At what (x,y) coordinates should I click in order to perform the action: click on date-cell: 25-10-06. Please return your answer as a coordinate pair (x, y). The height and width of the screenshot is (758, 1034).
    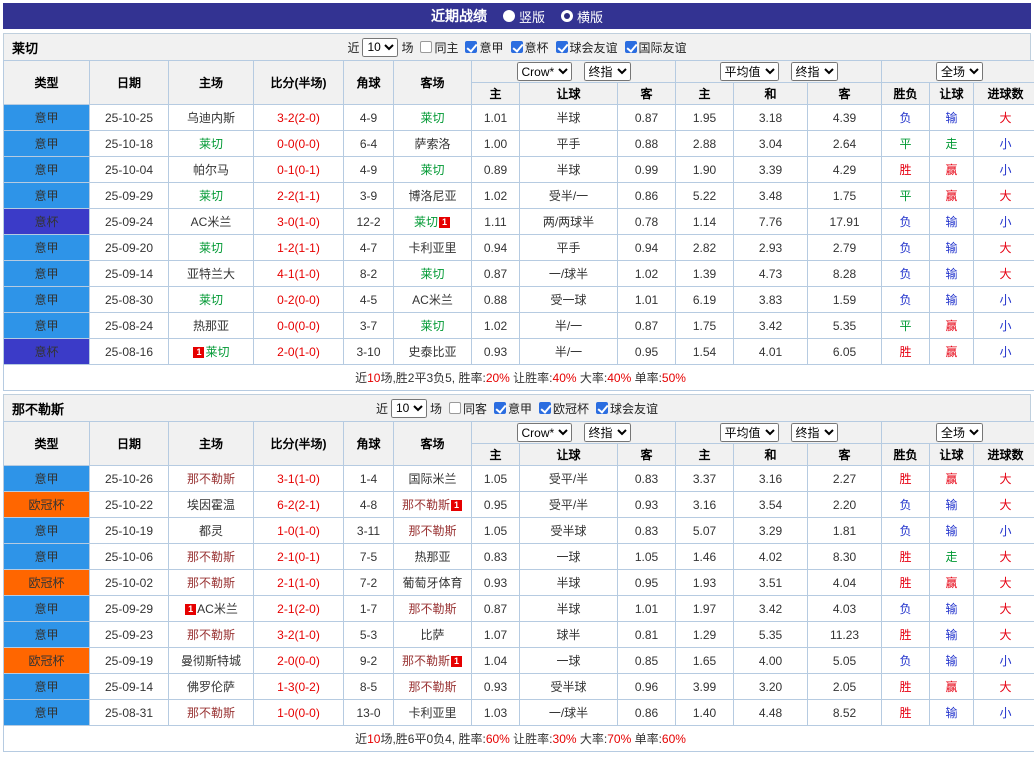
    Looking at the image, I should click on (129, 557).